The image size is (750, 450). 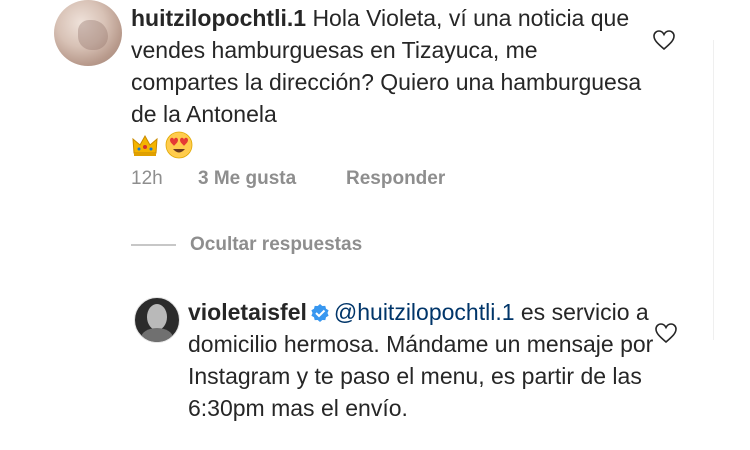 I want to click on reply-username: violetaisfel, so click(x=247, y=312).